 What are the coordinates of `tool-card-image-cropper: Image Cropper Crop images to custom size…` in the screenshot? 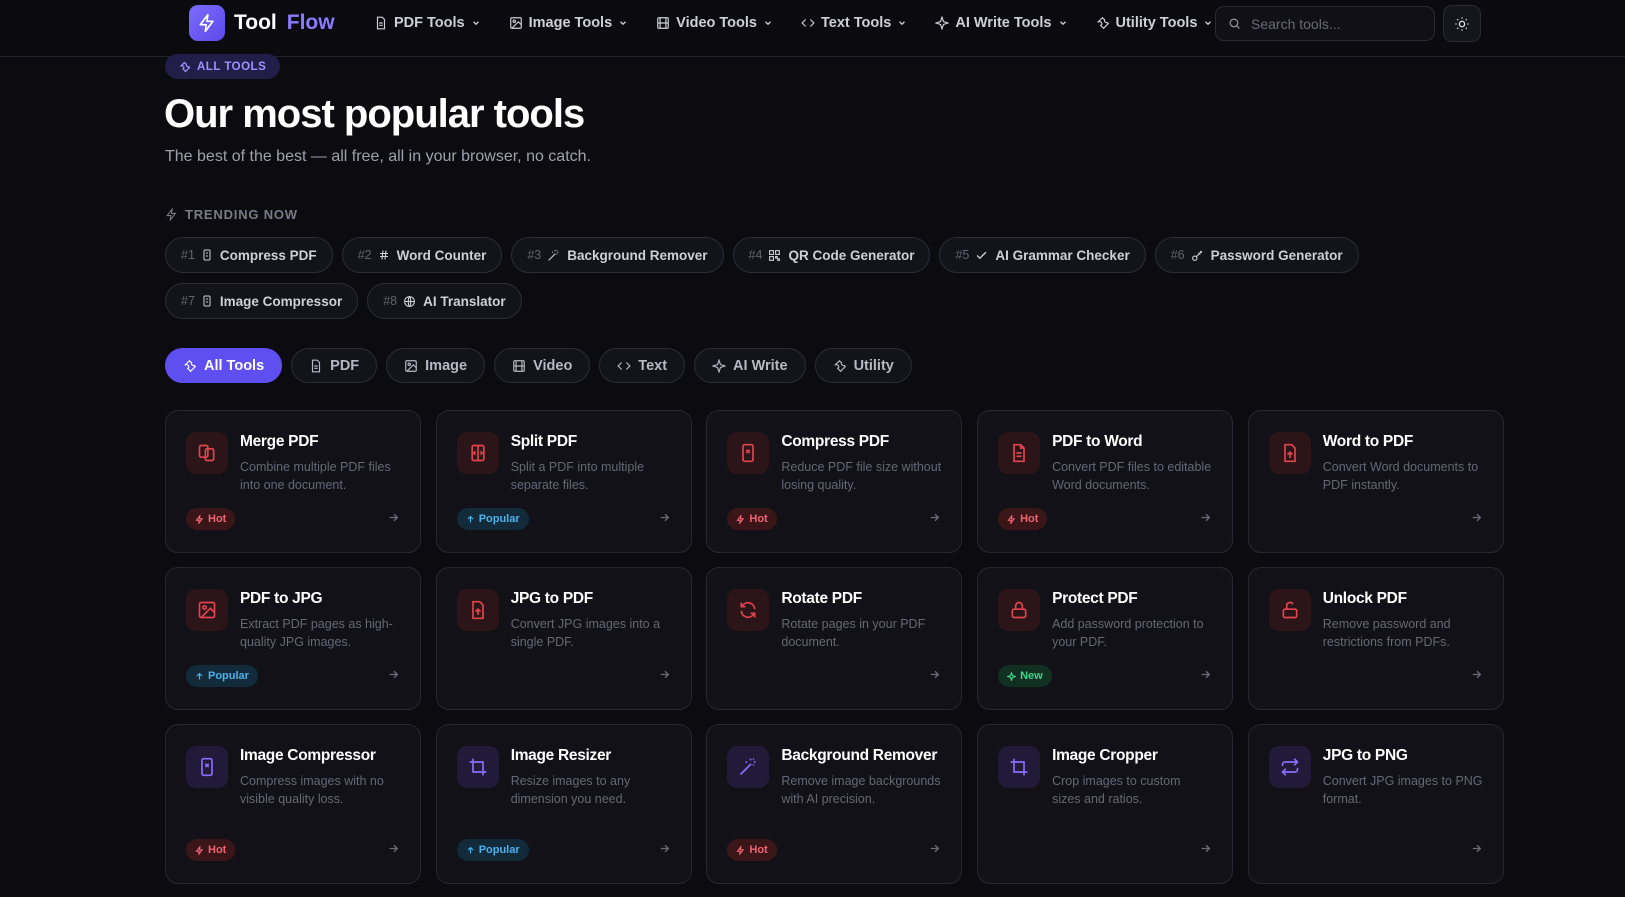 It's located at (1105, 804).